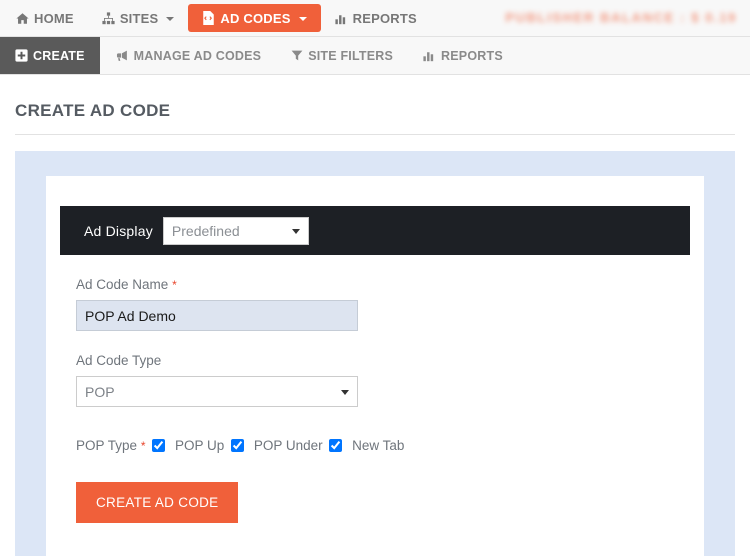  What do you see at coordinates (122, 284) in the screenshot?
I see `ad-code-name-label-text: Ad Code Name` at bounding box center [122, 284].